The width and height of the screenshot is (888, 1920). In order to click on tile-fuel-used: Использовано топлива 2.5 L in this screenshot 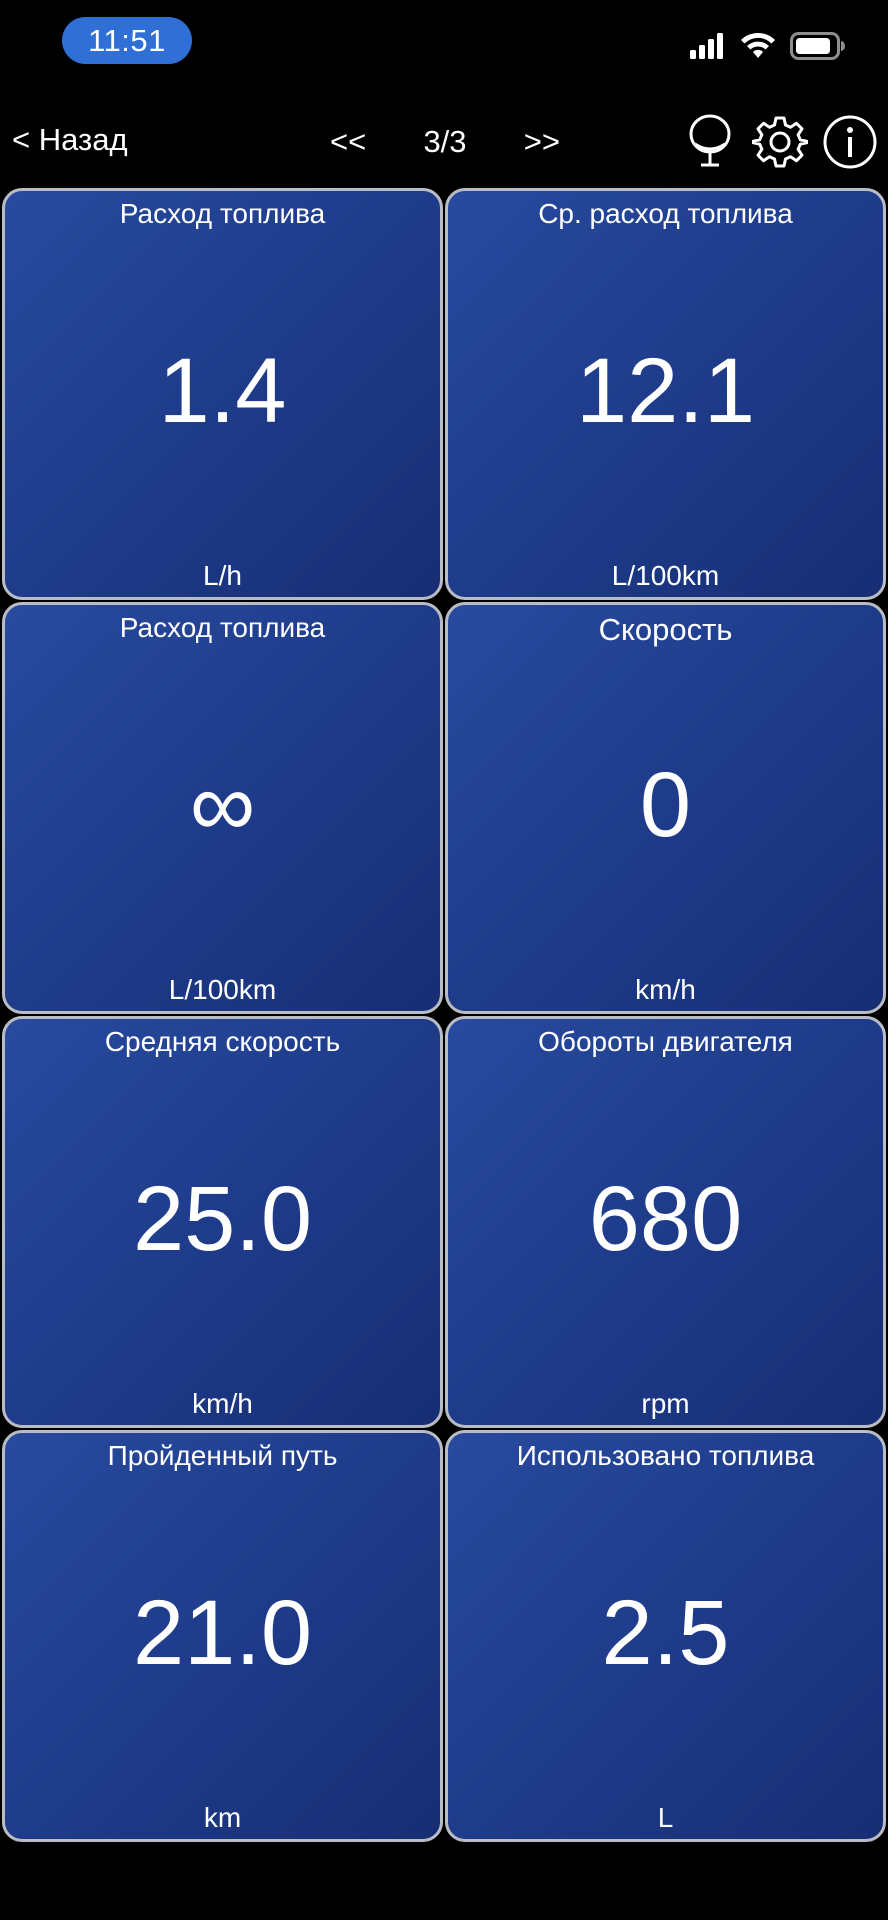, I will do `click(665, 1636)`.